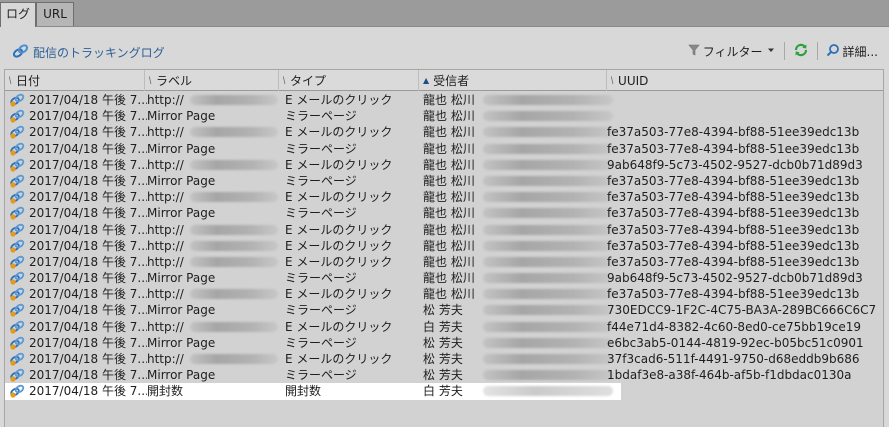 The image size is (889, 427). I want to click on filter-button: フィルター, so click(732, 51).